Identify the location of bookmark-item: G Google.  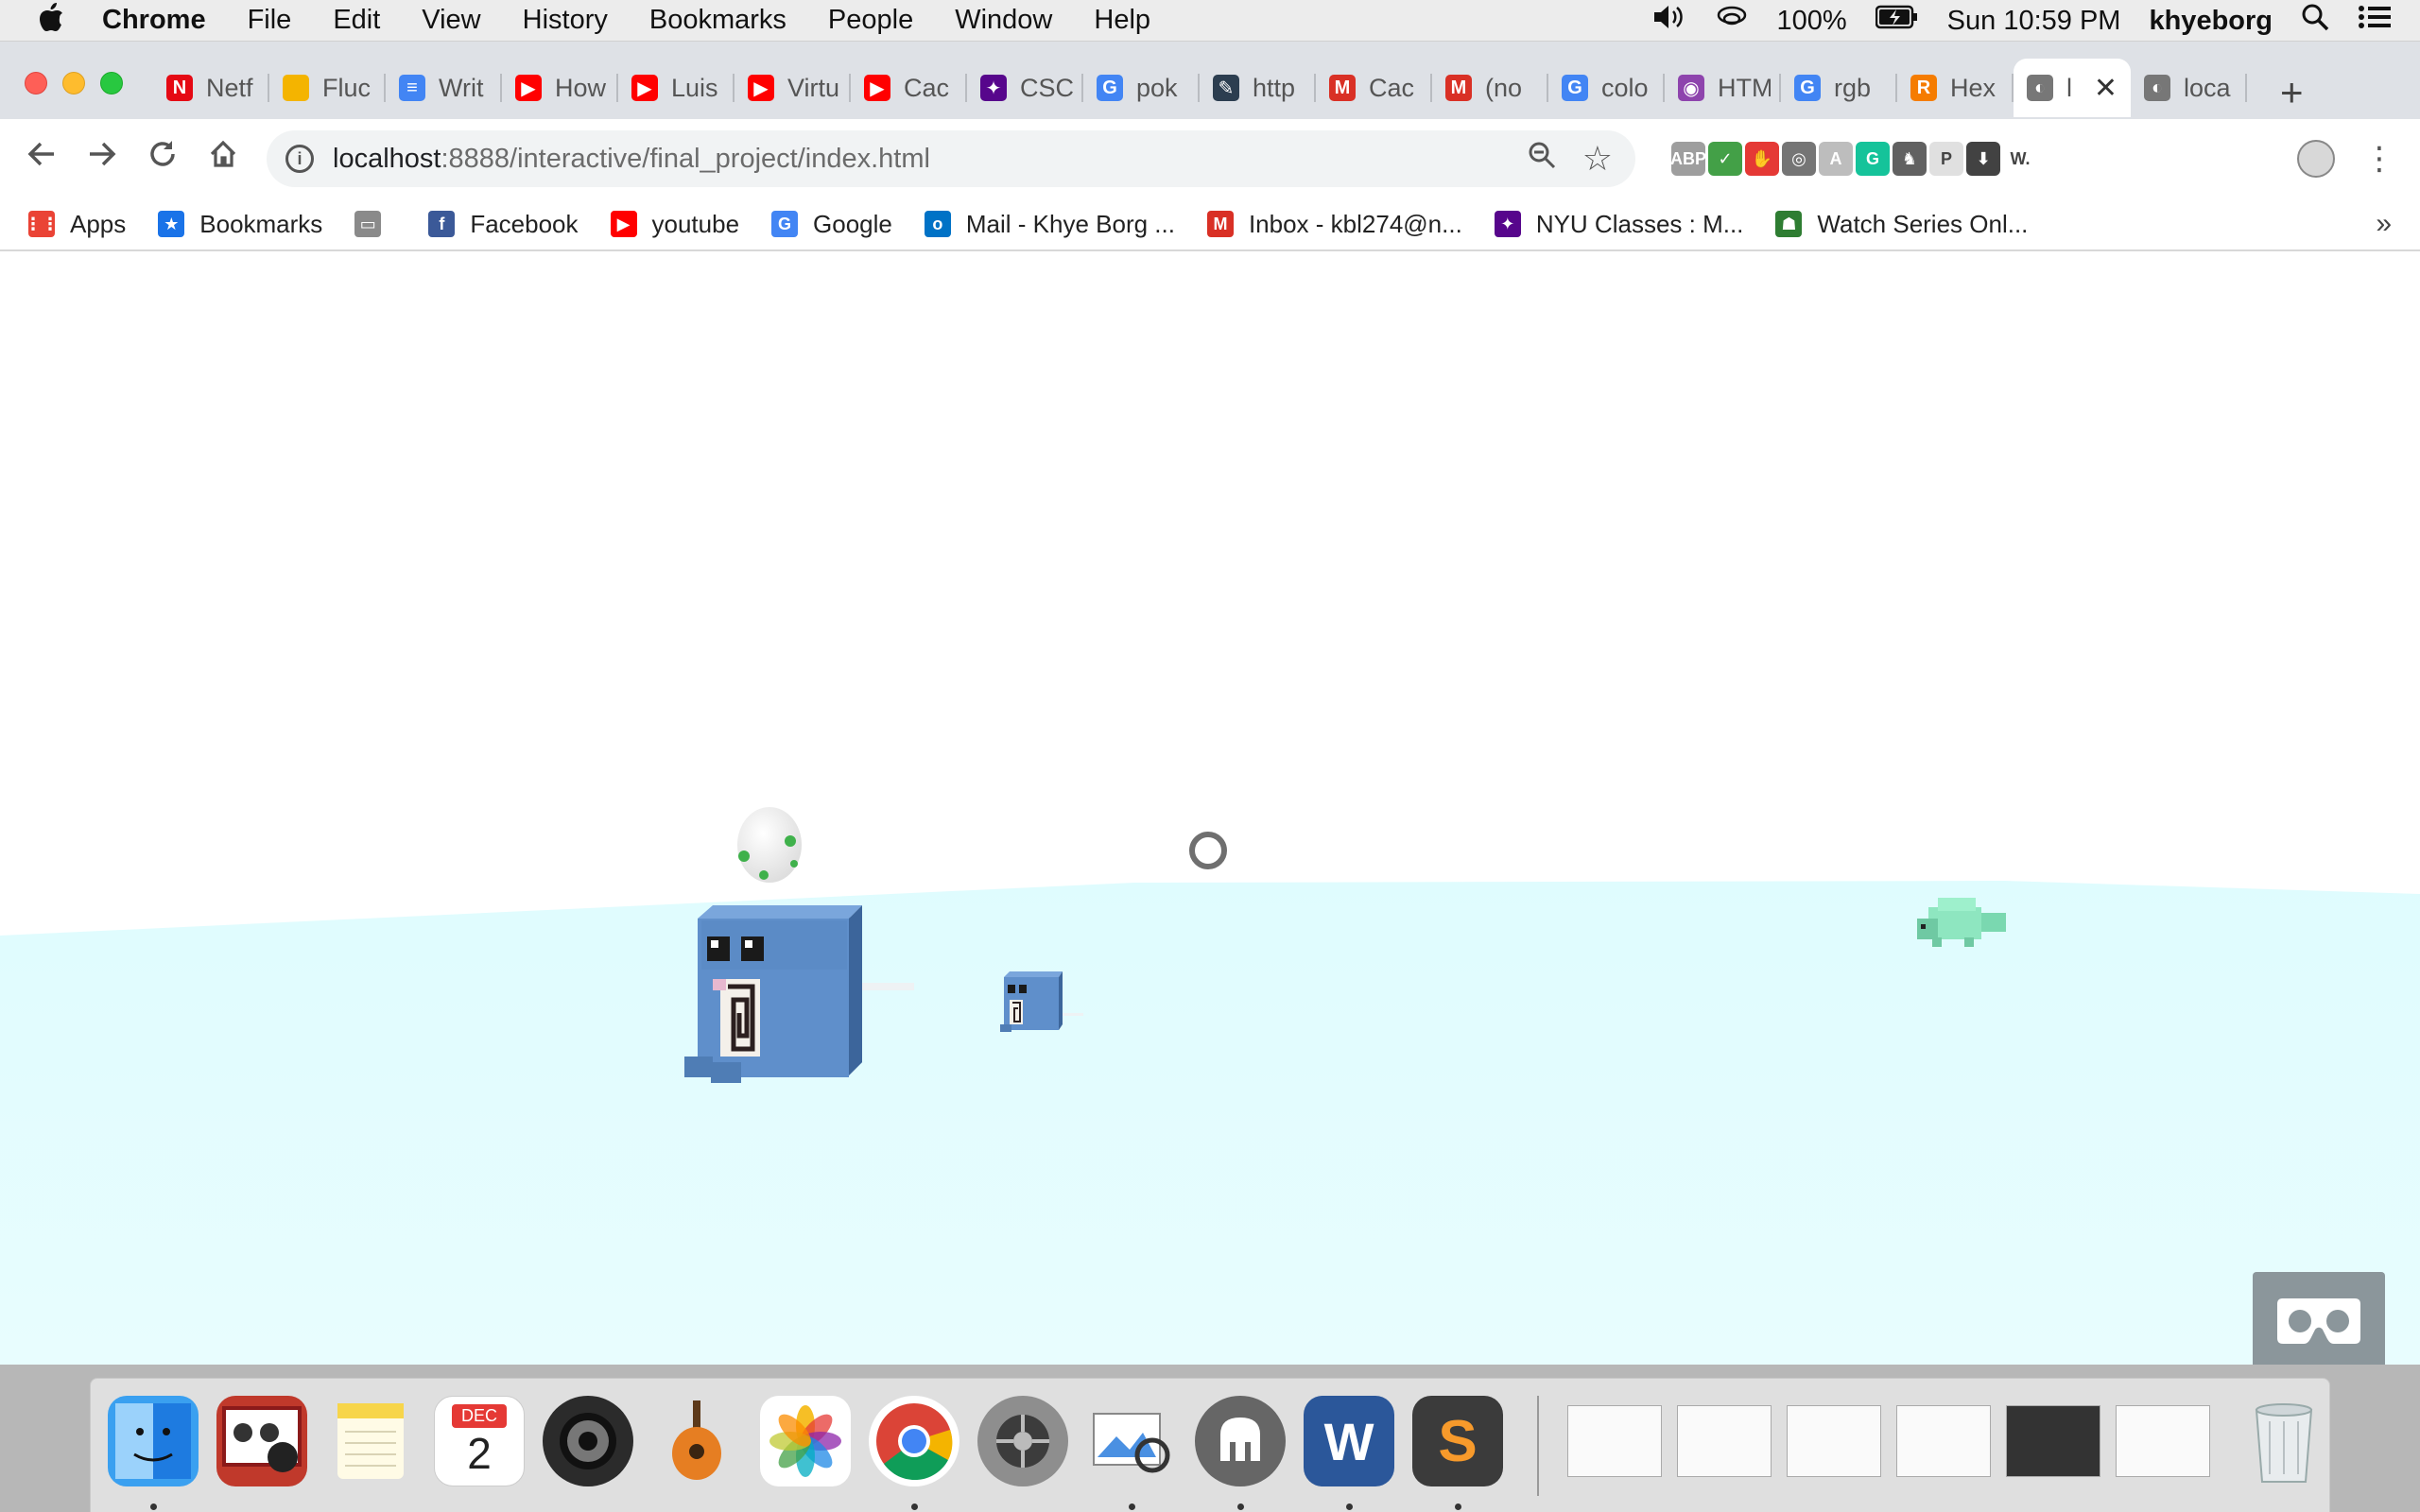
(831, 224).